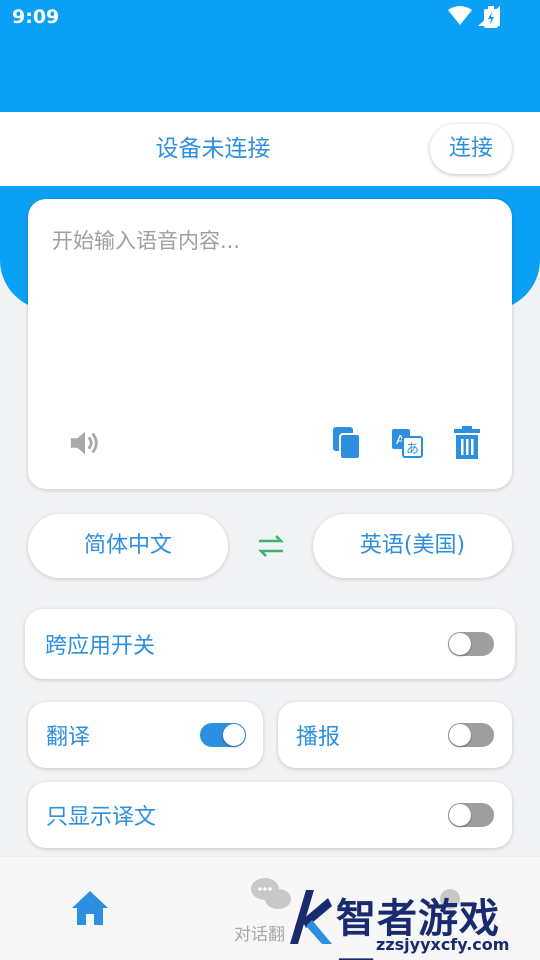  What do you see at coordinates (271, 546) in the screenshot?
I see `swap-languages-icon` at bounding box center [271, 546].